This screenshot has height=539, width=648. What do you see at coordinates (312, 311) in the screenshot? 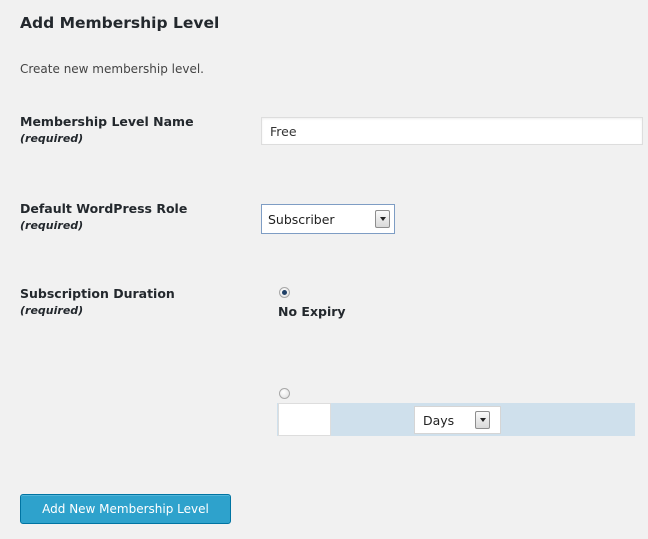
I see `no-expiry-label: No Expiry` at bounding box center [312, 311].